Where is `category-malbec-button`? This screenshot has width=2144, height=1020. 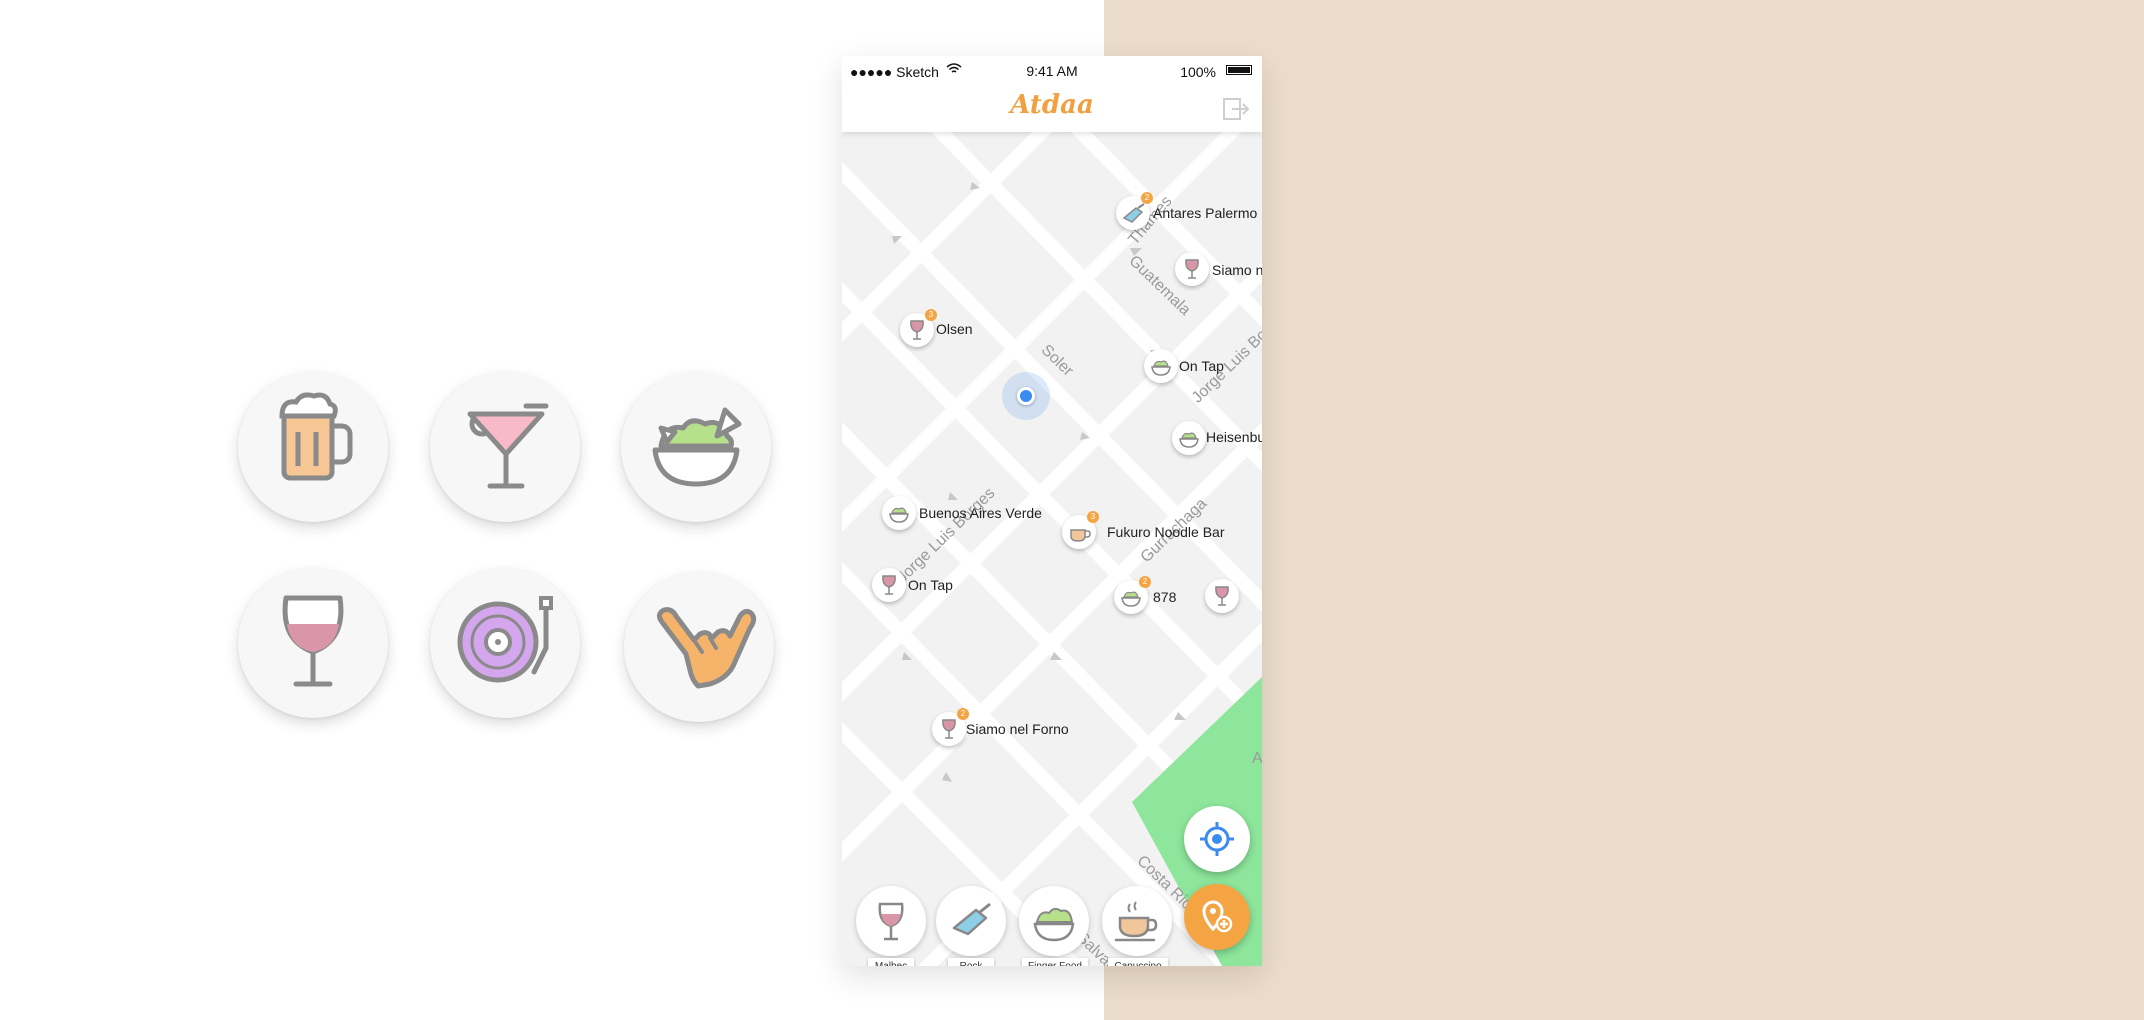
category-malbec-button is located at coordinates (891, 921).